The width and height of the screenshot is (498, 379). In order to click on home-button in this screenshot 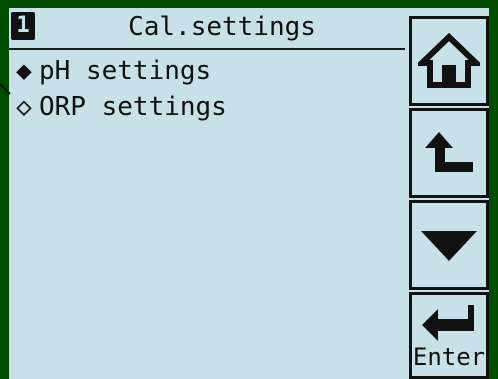, I will do `click(449, 61)`.